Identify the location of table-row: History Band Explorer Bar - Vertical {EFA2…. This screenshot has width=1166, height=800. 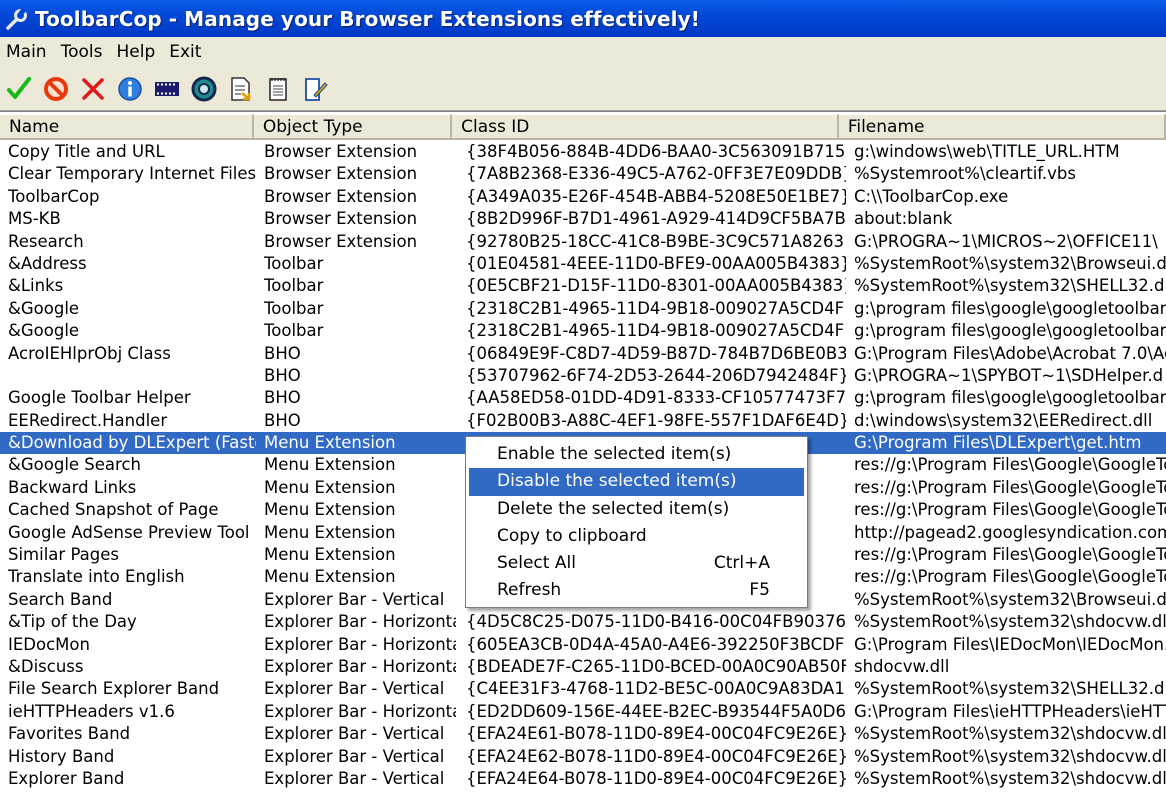
(583, 757).